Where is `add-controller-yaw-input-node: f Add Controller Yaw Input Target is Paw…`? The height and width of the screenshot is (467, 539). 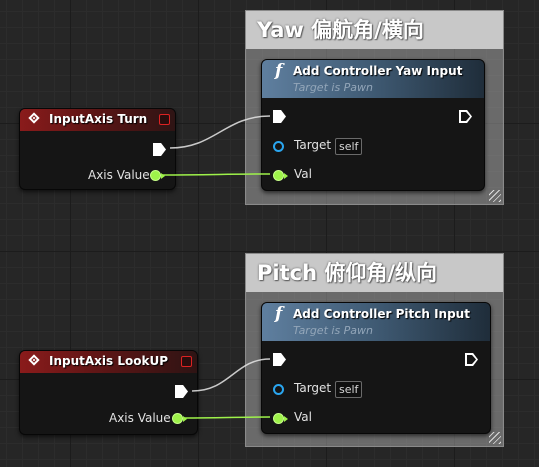 add-controller-yaw-input-node: f Add Controller Yaw Input Target is Paw… is located at coordinates (373, 125).